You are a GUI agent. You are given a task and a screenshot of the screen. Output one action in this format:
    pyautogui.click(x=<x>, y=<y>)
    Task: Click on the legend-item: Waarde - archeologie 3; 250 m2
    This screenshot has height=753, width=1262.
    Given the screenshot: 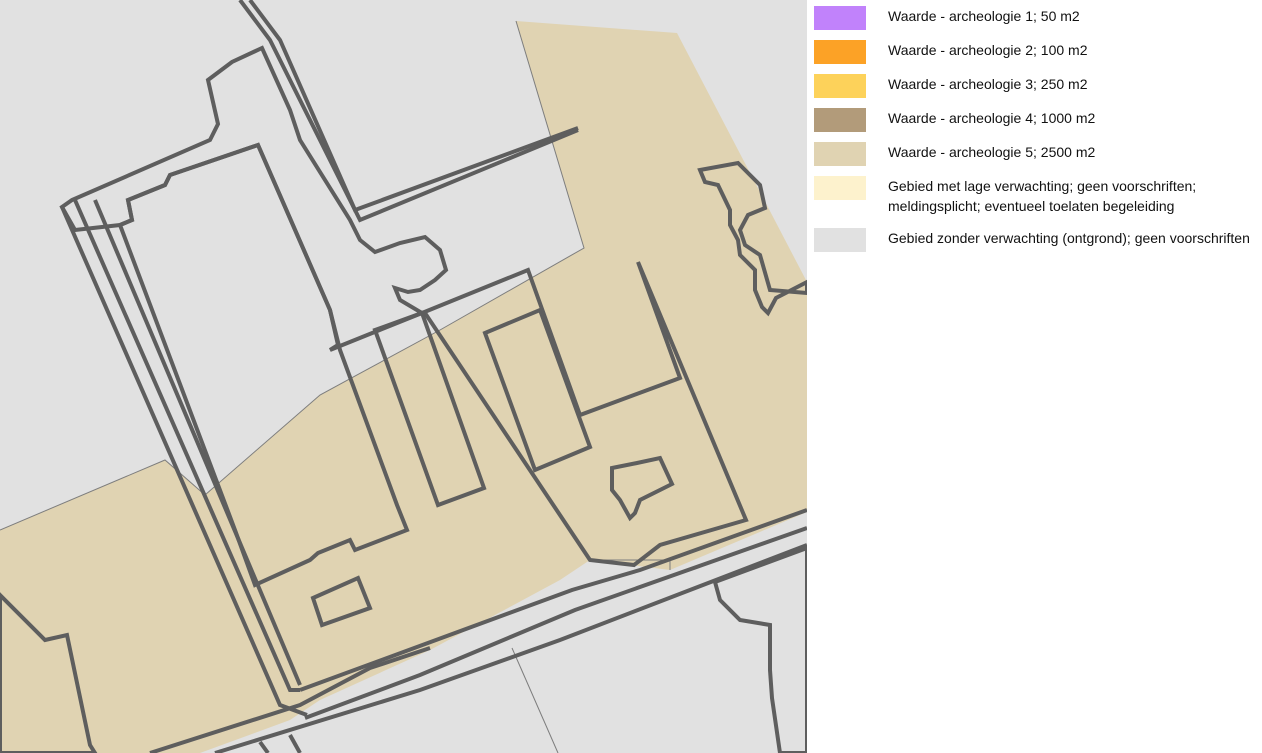 What is the action you would take?
    pyautogui.click(x=1036, y=86)
    